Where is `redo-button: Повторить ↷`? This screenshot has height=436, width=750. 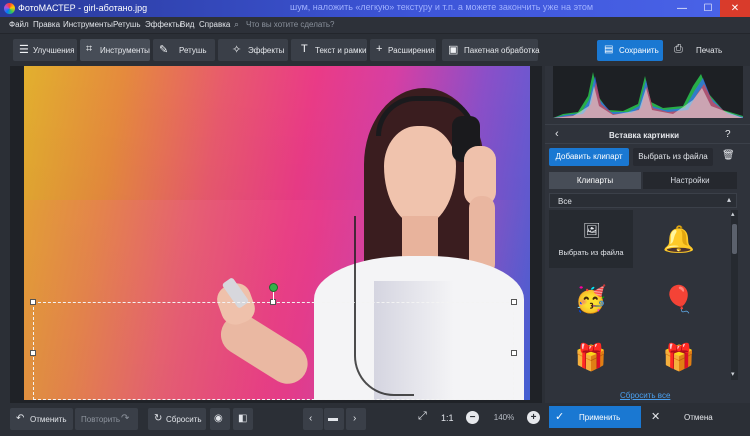 redo-button: Повторить ↷ is located at coordinates (106, 419).